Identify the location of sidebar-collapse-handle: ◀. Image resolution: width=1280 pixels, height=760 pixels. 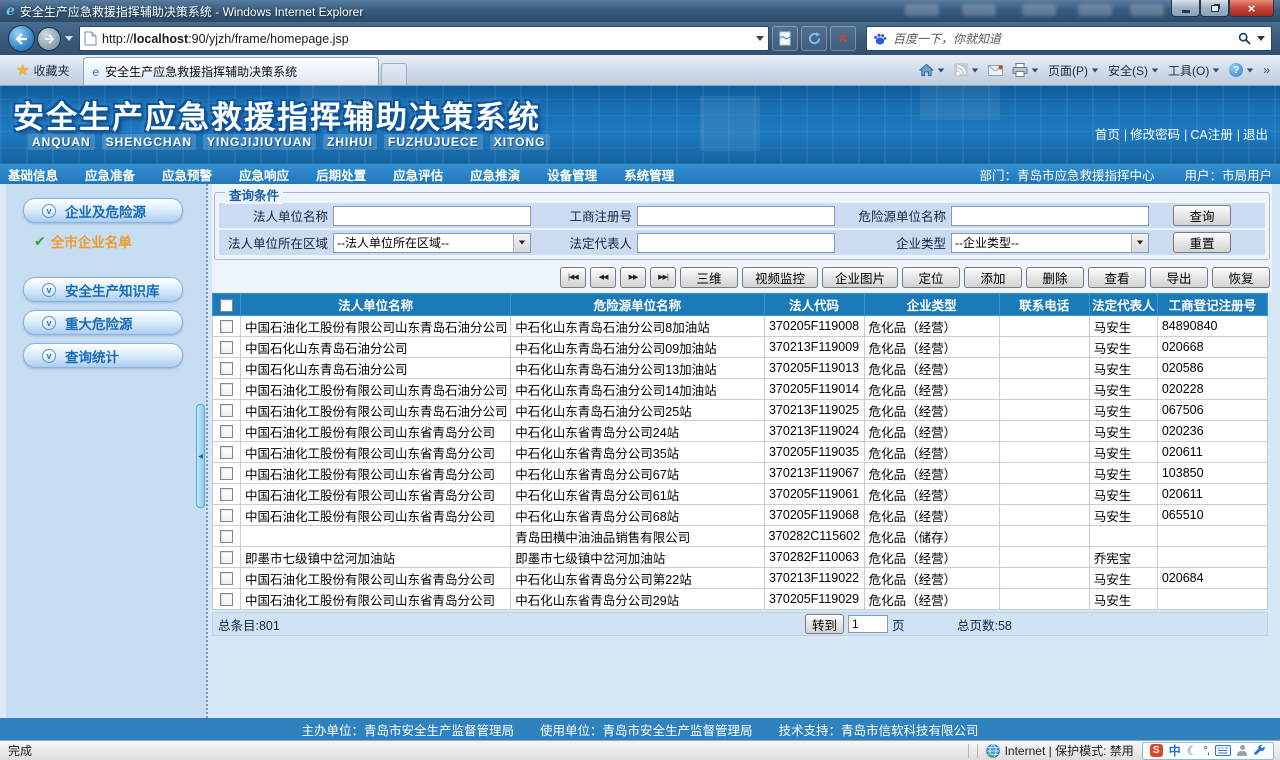
(200, 456).